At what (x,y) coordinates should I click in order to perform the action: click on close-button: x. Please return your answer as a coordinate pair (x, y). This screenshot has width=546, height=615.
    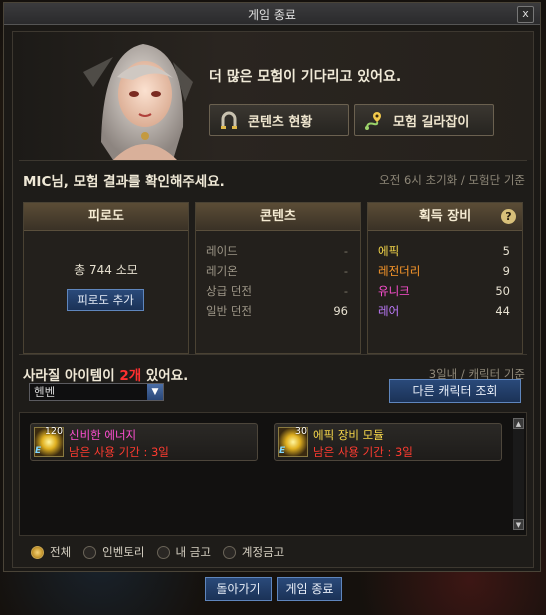
    Looking at the image, I should click on (525, 14).